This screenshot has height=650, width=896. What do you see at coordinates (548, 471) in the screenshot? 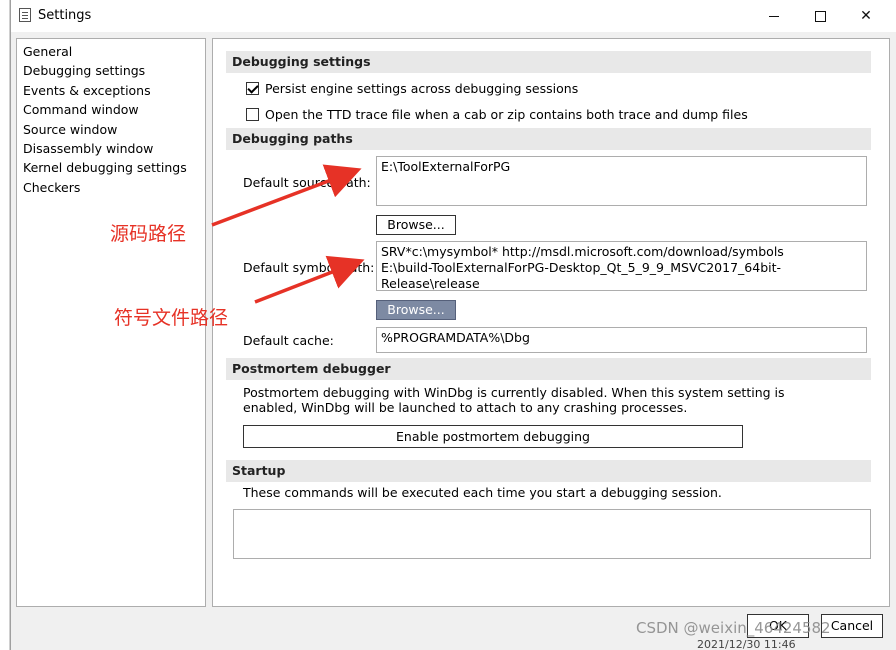
I see `section-header-startup: Startup` at bounding box center [548, 471].